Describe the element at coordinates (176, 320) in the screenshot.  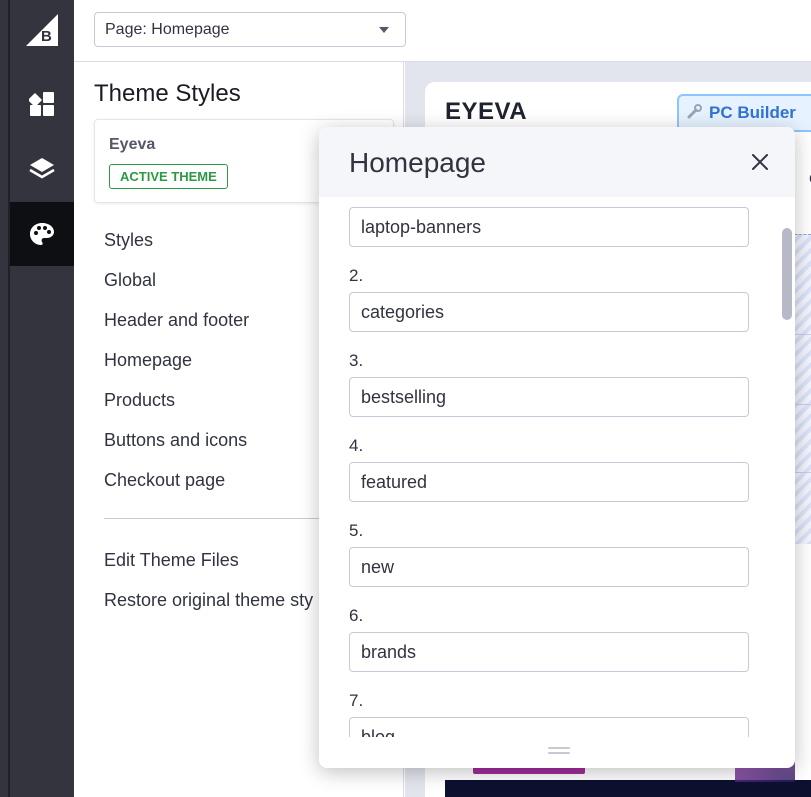
I see `nav-item-header-footer: Header and footer` at that location.